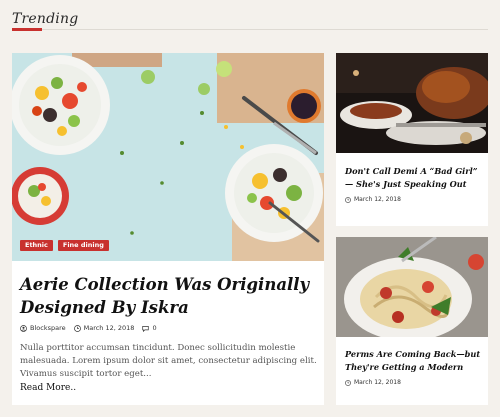 The width and height of the screenshot is (500, 417). I want to click on post-comments: 0, so click(149, 328).